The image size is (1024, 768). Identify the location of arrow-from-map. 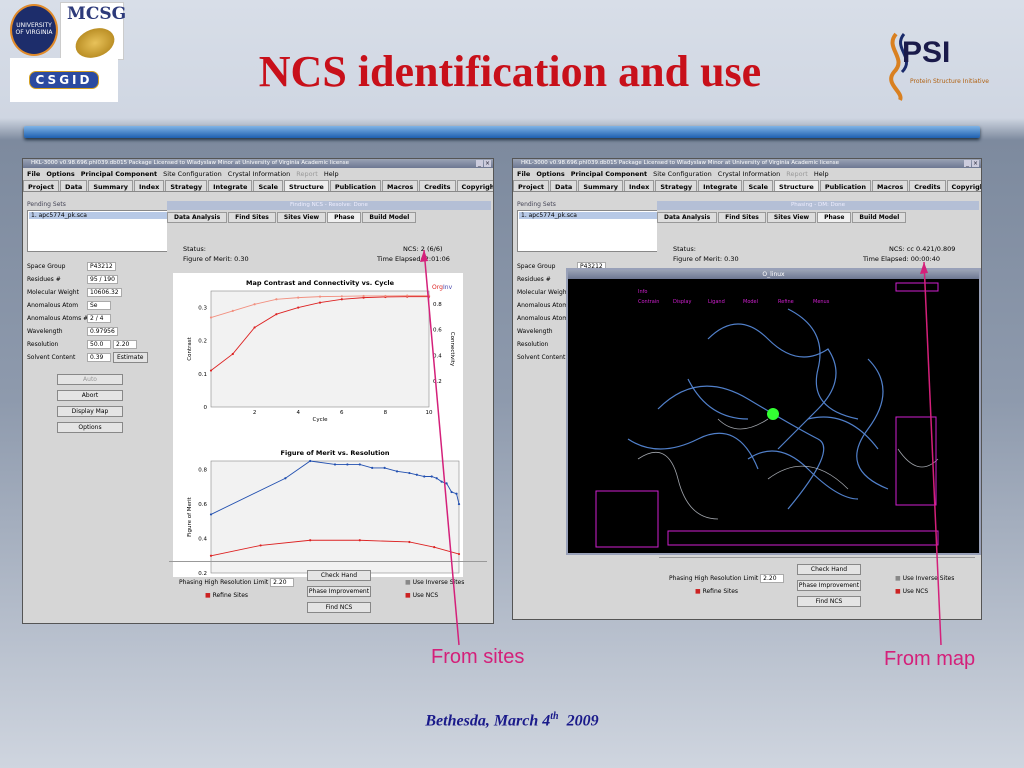
(932, 453).